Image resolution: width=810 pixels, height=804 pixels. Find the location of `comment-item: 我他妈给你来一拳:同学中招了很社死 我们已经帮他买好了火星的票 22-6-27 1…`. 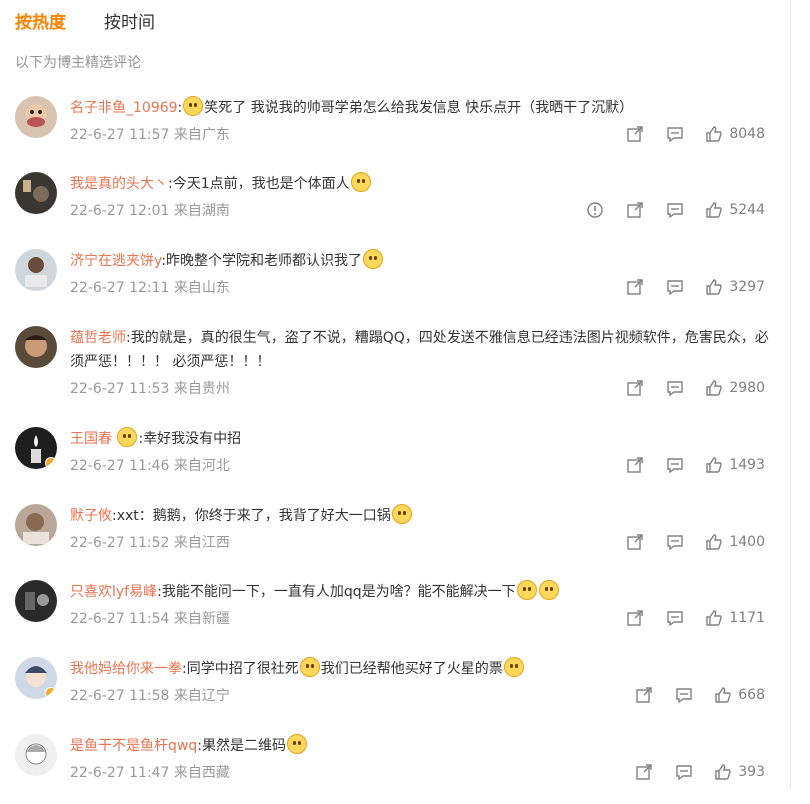

comment-item: 我他妈给你来一拳:同学中招了很社死 我们已经帮他买好了火星的票 22-6-27 1… is located at coordinates (395, 689).